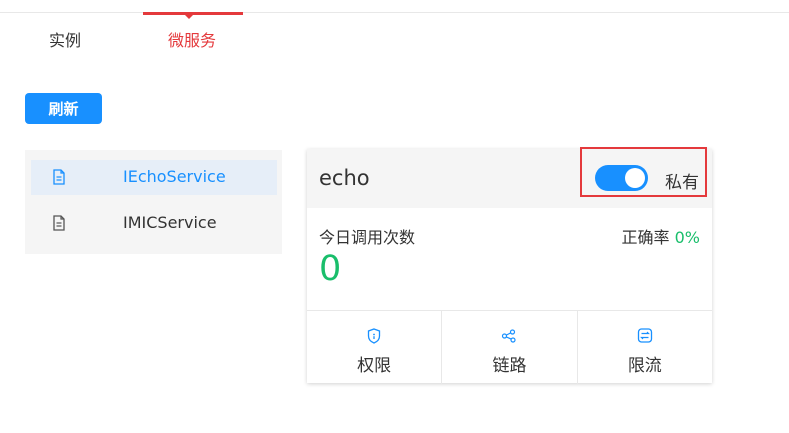 Image resolution: width=789 pixels, height=433 pixels. What do you see at coordinates (509, 366) in the screenshot?
I see `trace-label: 链路` at bounding box center [509, 366].